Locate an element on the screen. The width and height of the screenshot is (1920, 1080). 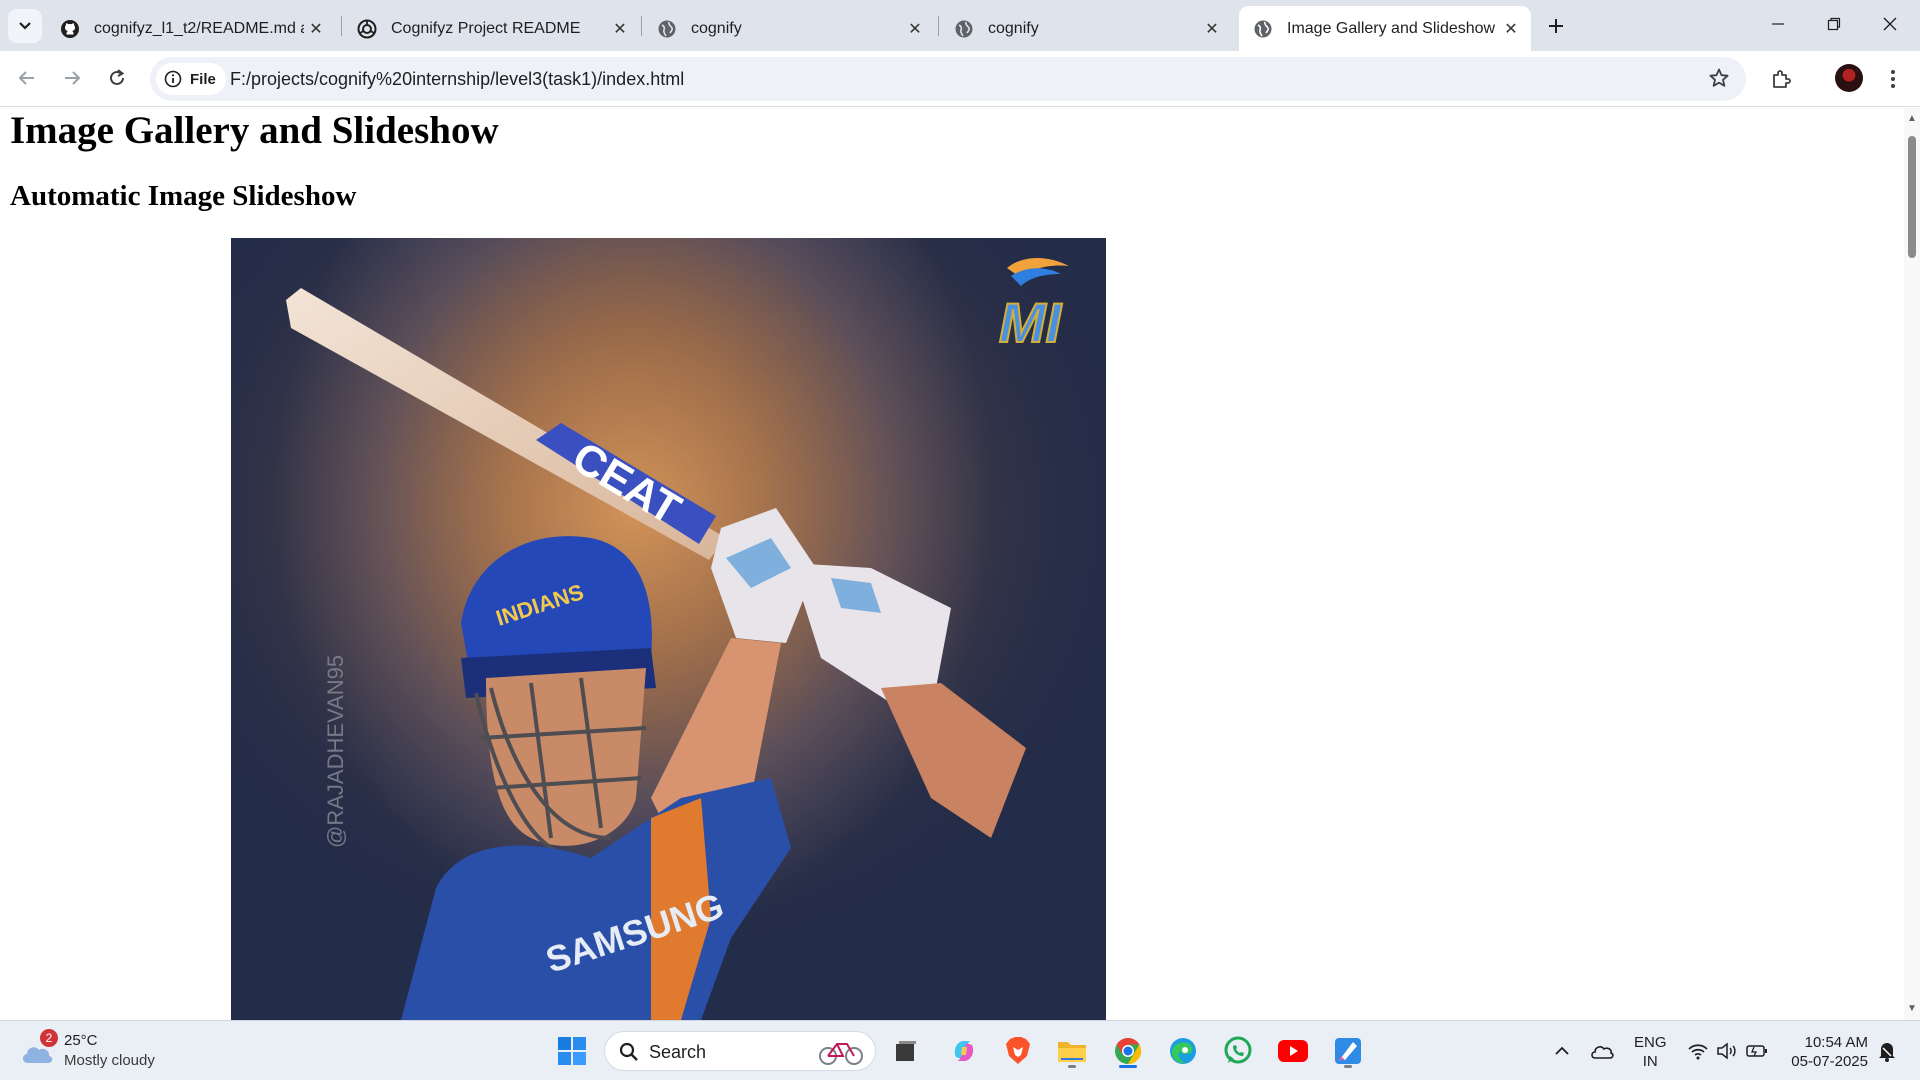
minimize-button is located at coordinates (1778, 24).